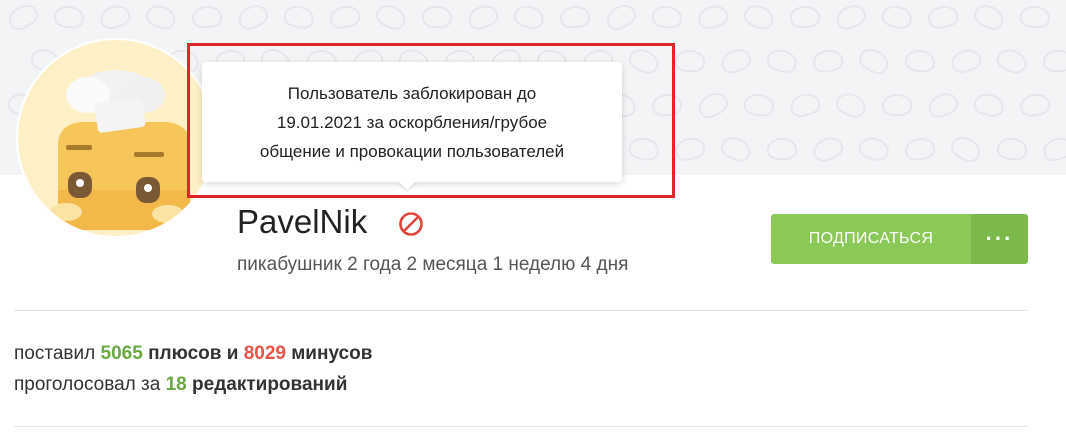  What do you see at coordinates (302, 221) in the screenshot?
I see `username: PavelNik` at bounding box center [302, 221].